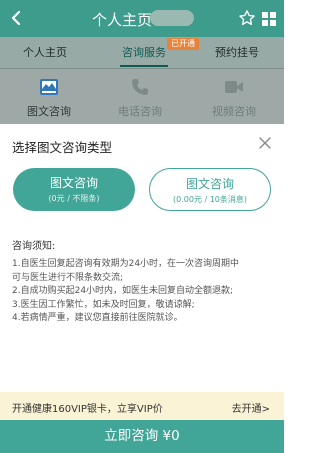  What do you see at coordinates (126, 264) in the screenshot?
I see `notice-line: 1.自医生回复起咨询有效期为24小时，在一次咨询周期中` at bounding box center [126, 264].